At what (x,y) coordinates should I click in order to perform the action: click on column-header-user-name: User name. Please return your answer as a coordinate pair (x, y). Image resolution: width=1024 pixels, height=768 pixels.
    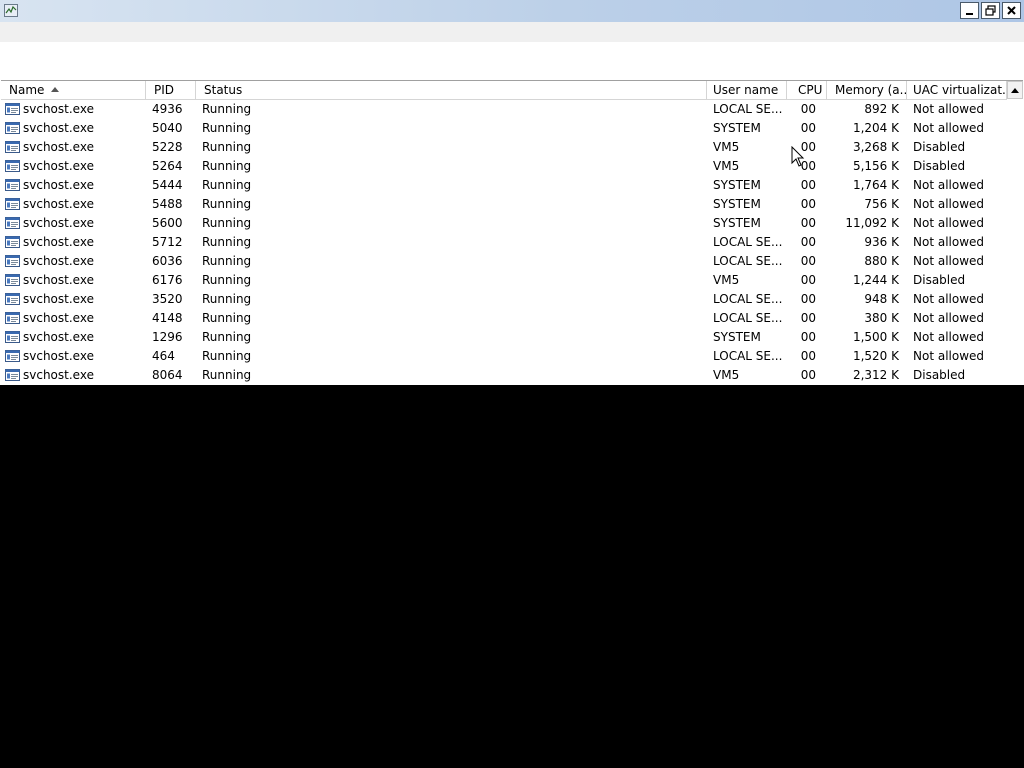
    Looking at the image, I should click on (747, 90).